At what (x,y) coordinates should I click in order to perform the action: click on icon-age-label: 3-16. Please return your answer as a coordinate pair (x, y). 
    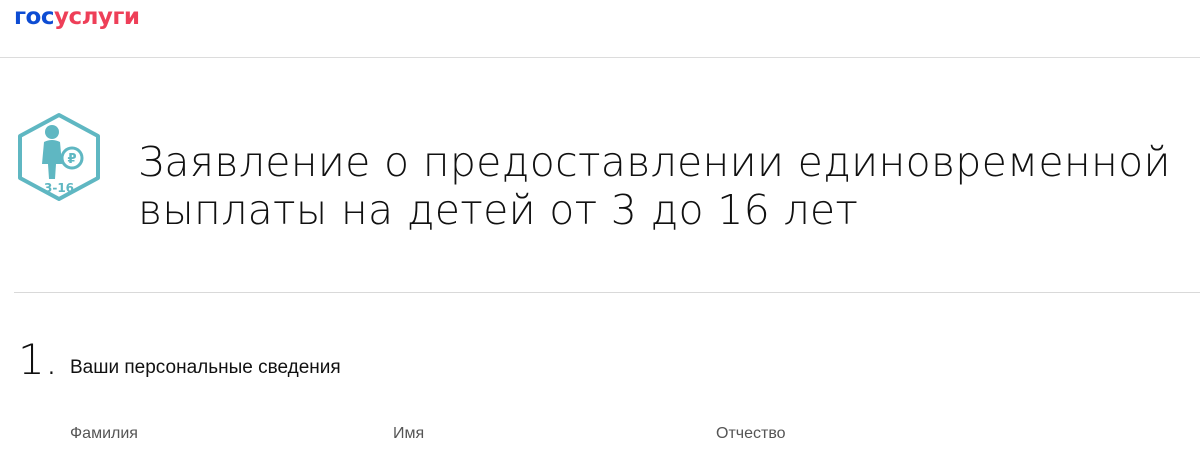
    Looking at the image, I should click on (59, 188).